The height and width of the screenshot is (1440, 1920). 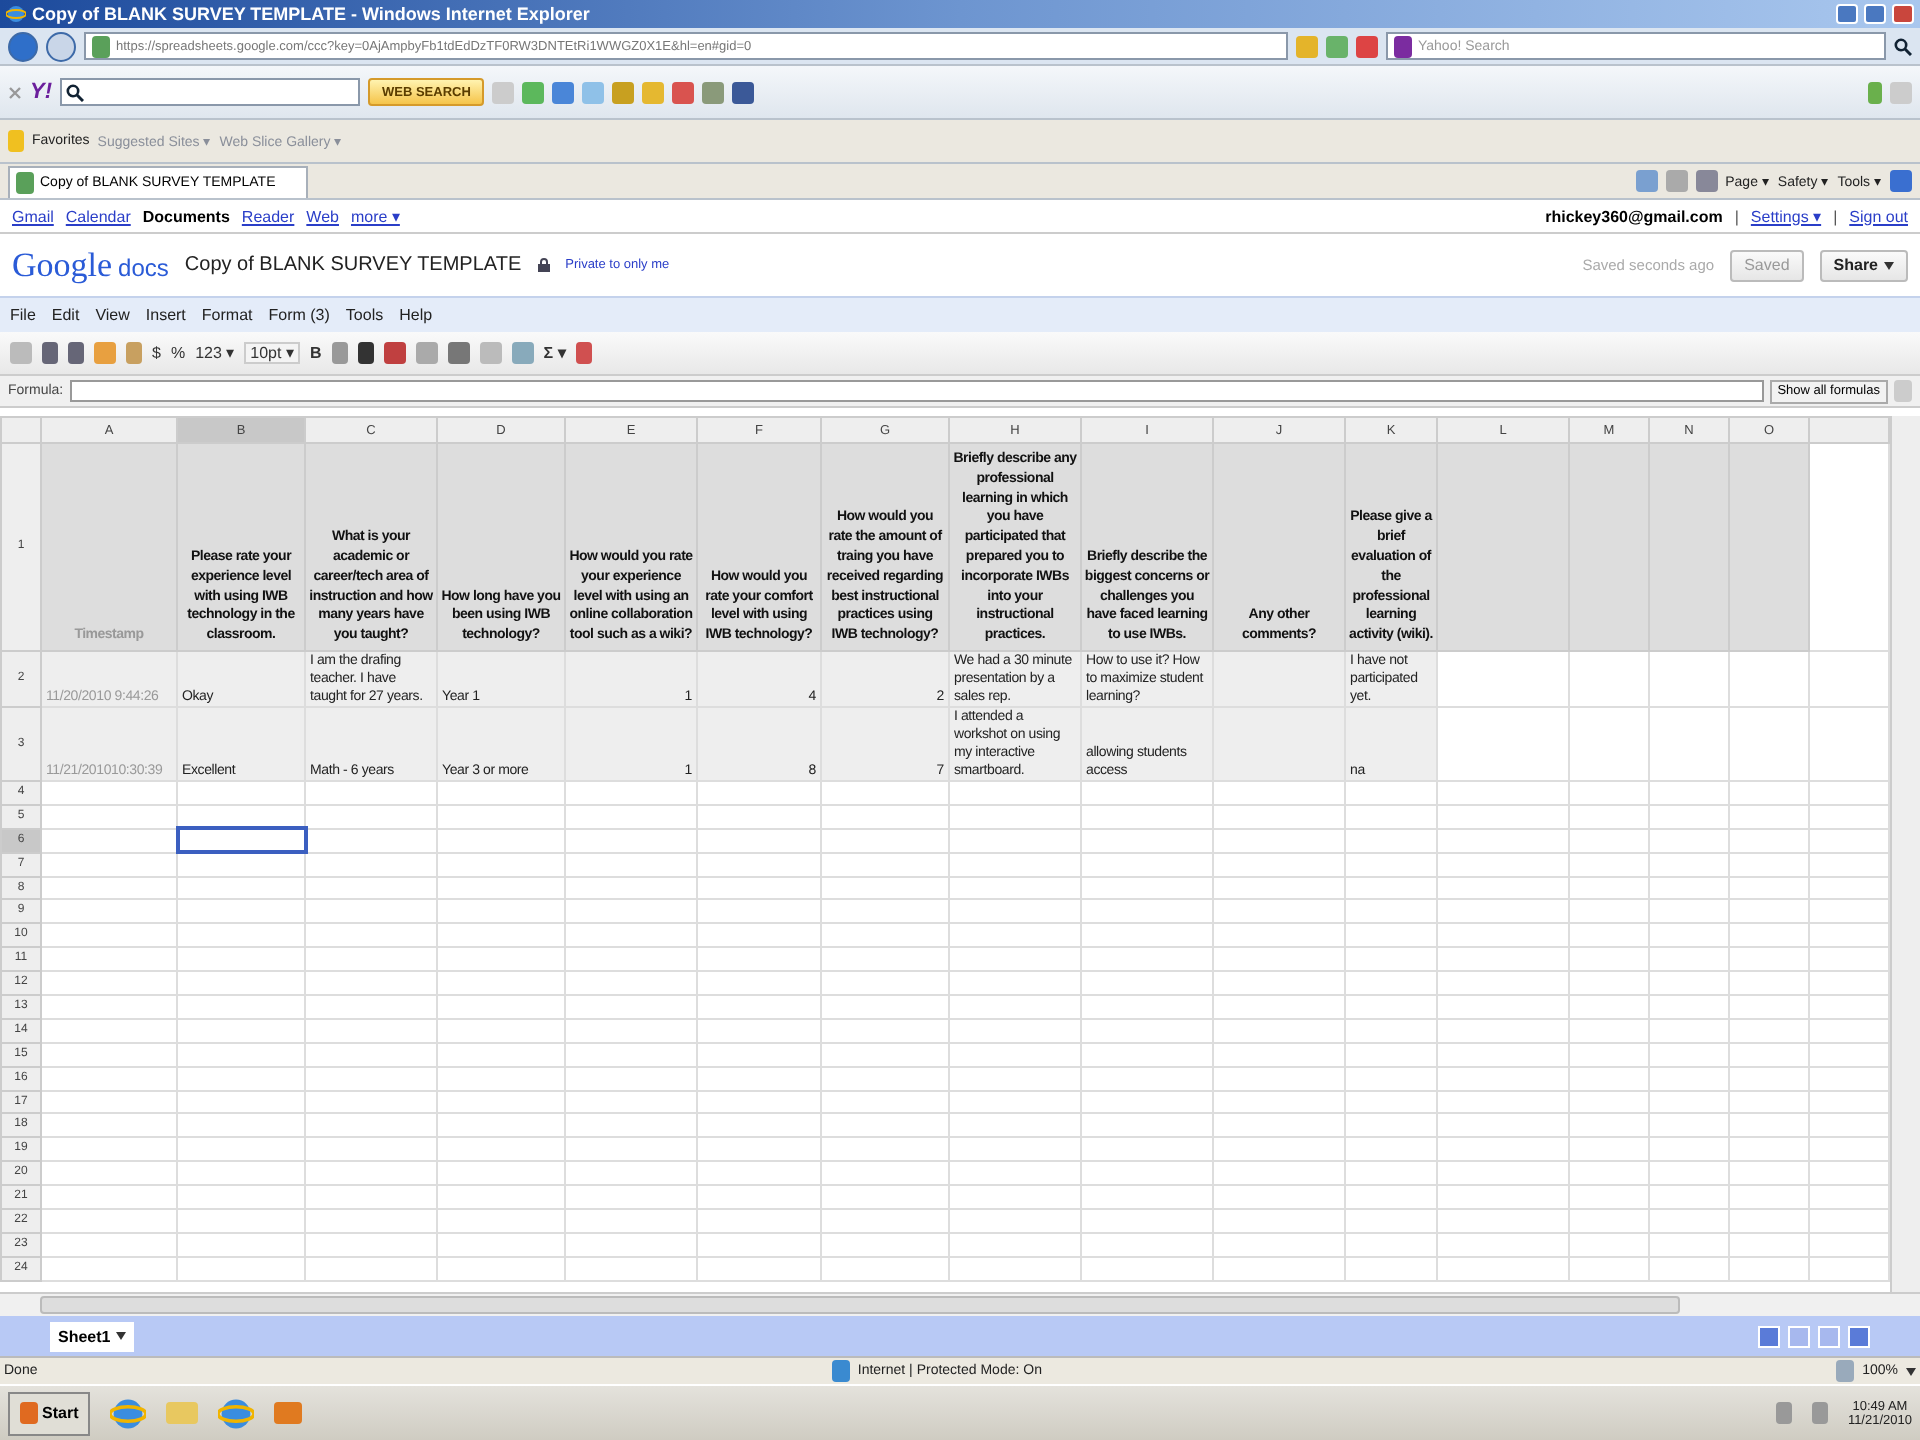 I want to click on browser-icon, so click(x=16, y=14).